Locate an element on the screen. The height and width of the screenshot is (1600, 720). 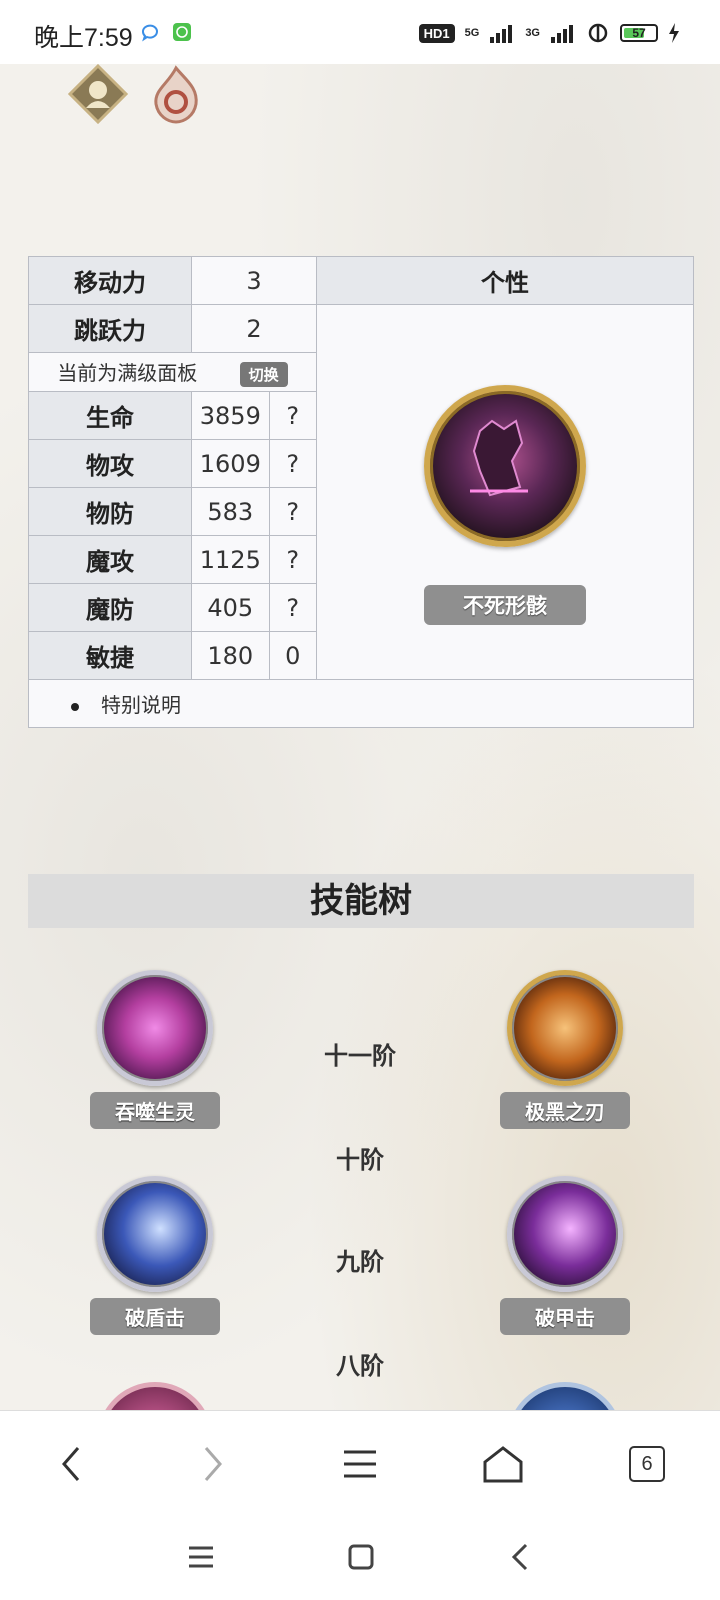
jump-value: 2 is located at coordinates (254, 328).